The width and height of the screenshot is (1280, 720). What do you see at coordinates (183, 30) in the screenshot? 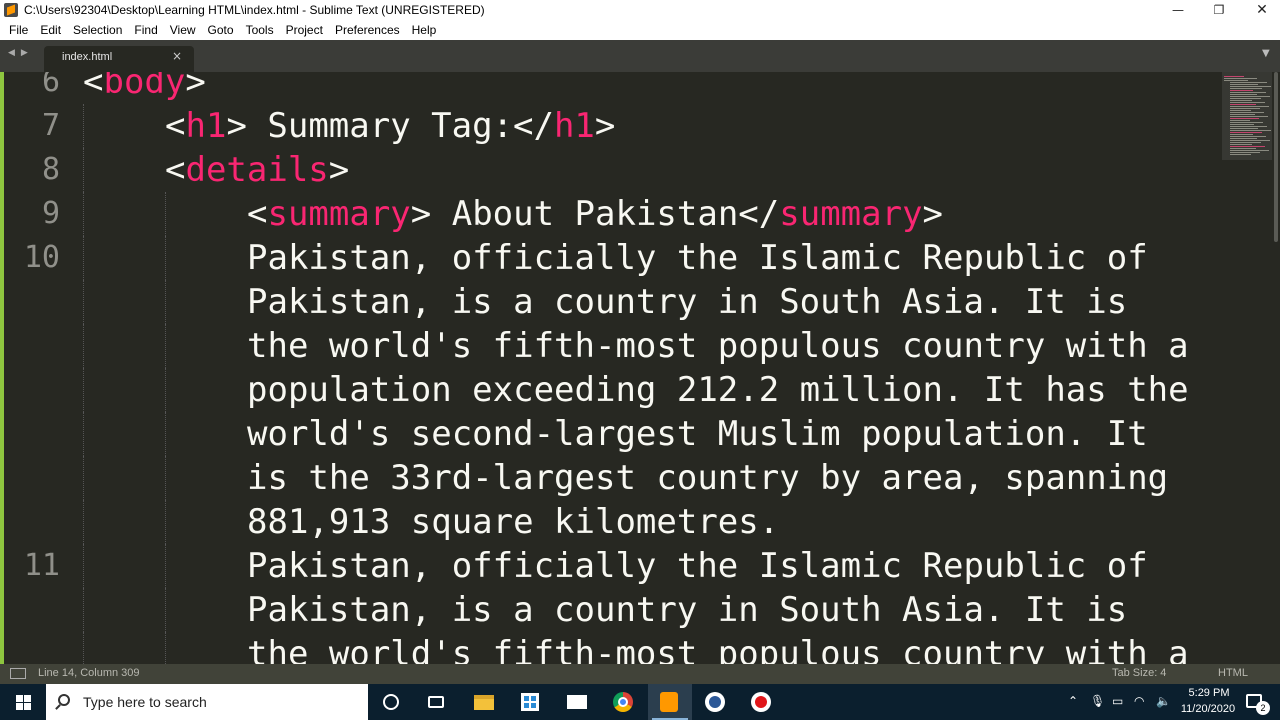
I see `menu-item-view: View` at bounding box center [183, 30].